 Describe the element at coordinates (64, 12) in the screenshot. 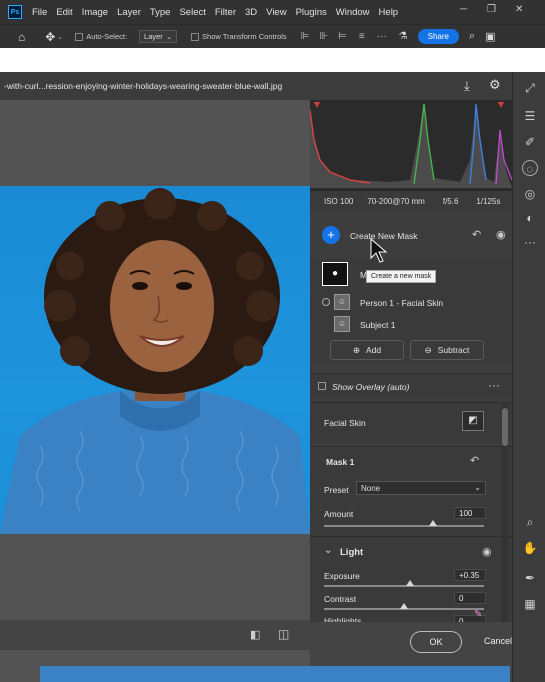

I see `menu-edit: Edit` at that location.